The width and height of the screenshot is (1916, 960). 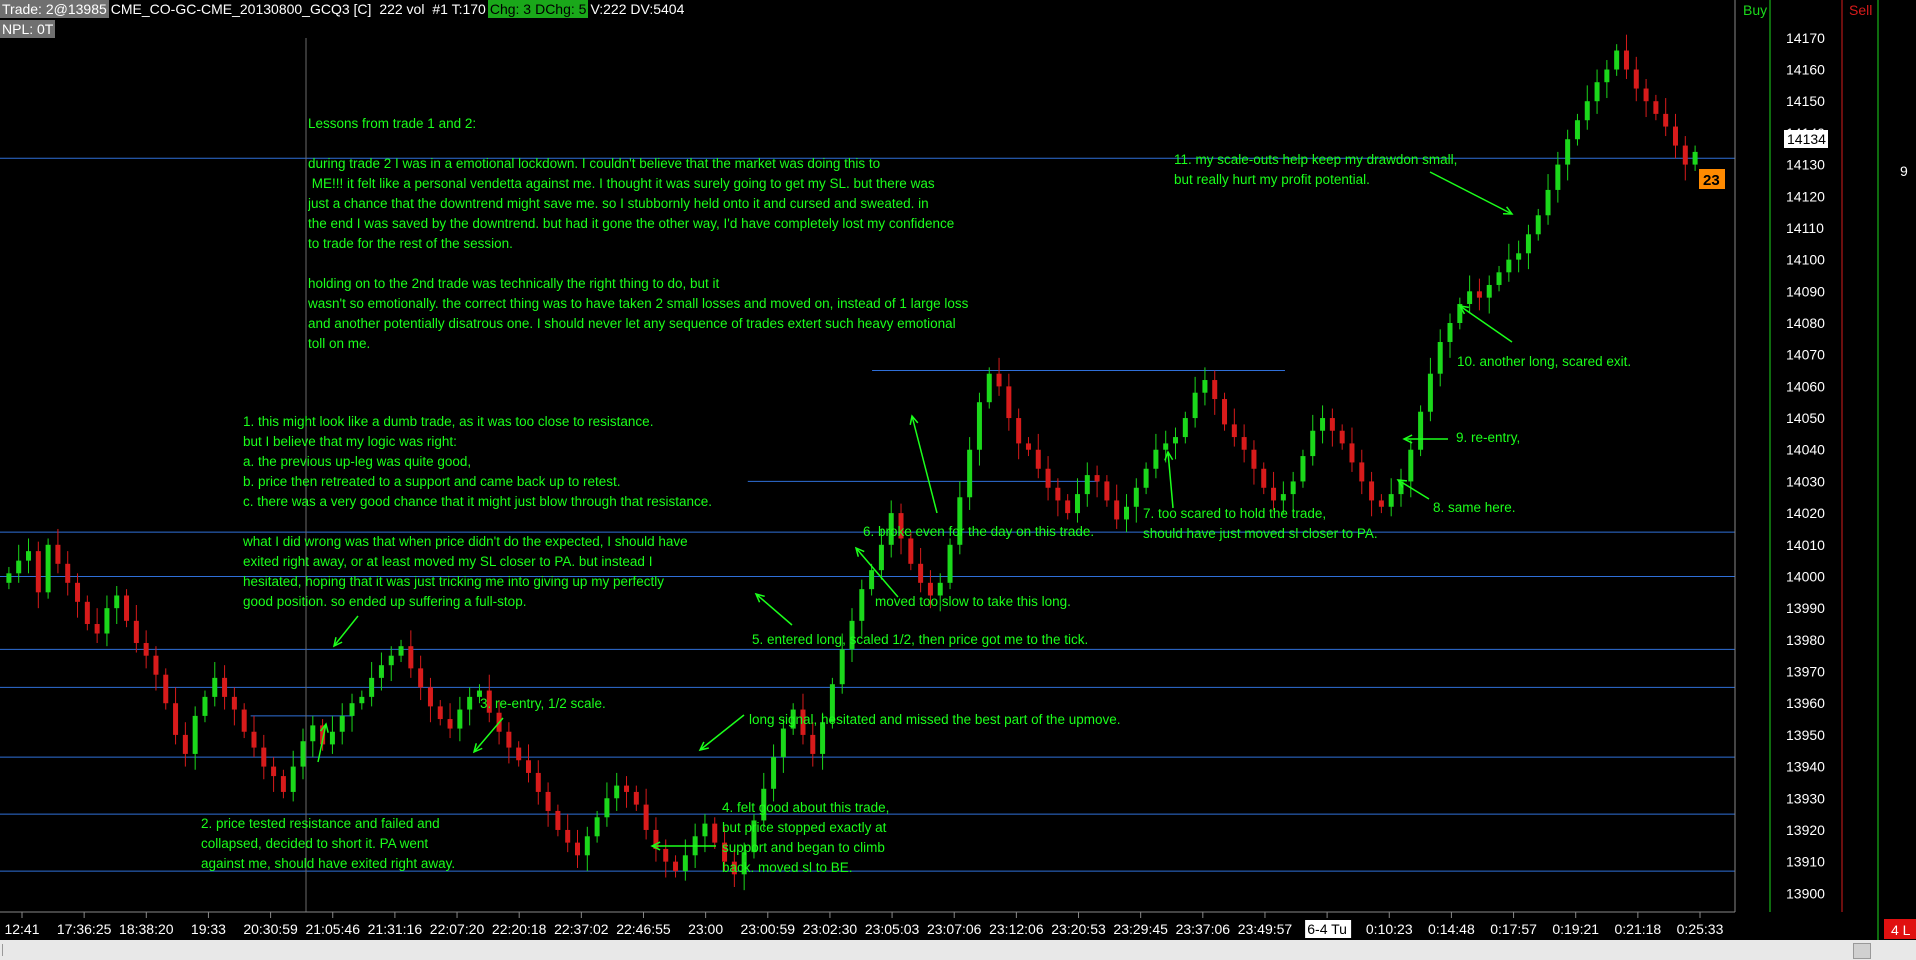 I want to click on time-tick-label: 23:07:06, so click(x=954, y=929).